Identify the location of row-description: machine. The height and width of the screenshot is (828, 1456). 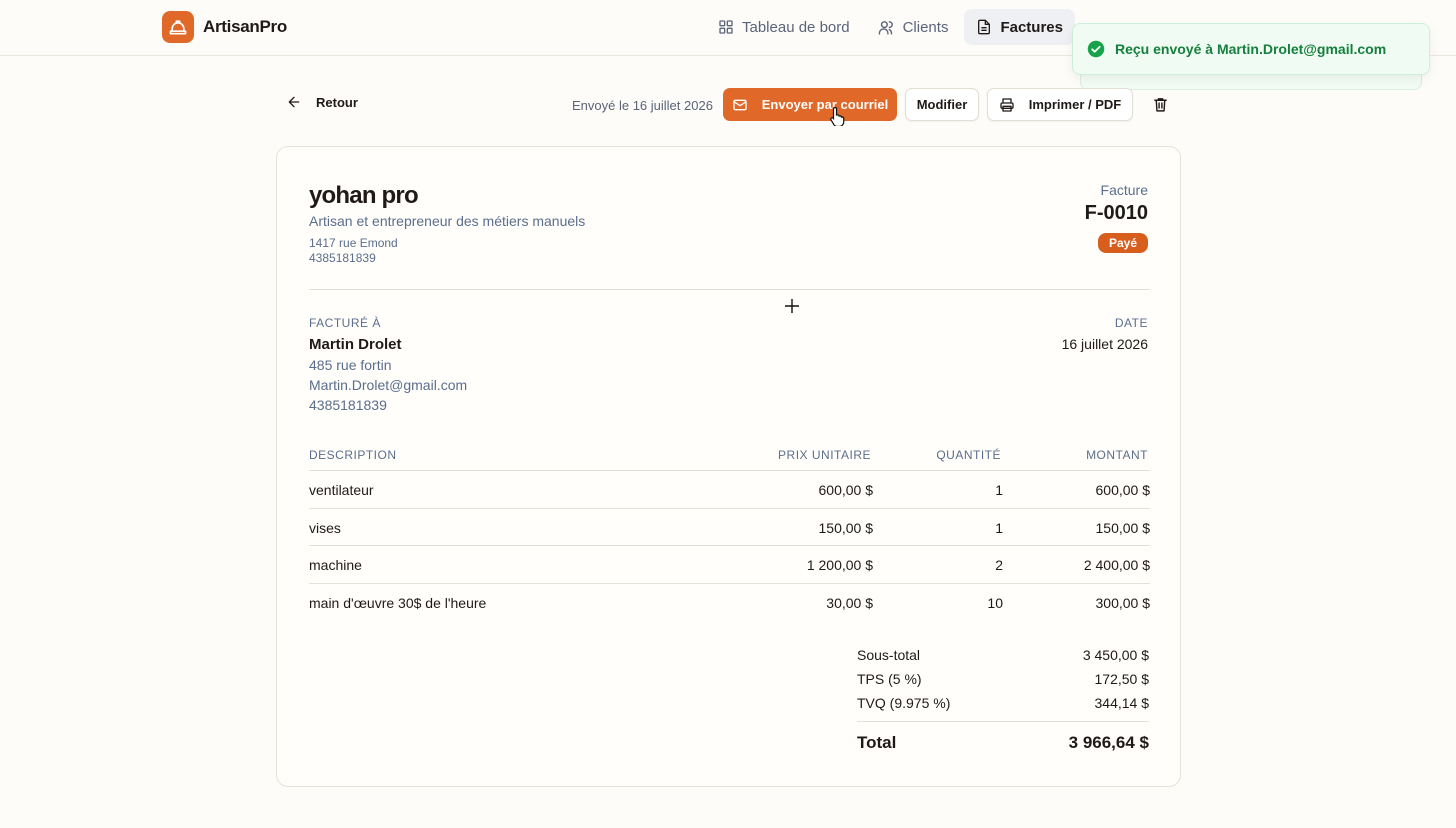
(335, 565).